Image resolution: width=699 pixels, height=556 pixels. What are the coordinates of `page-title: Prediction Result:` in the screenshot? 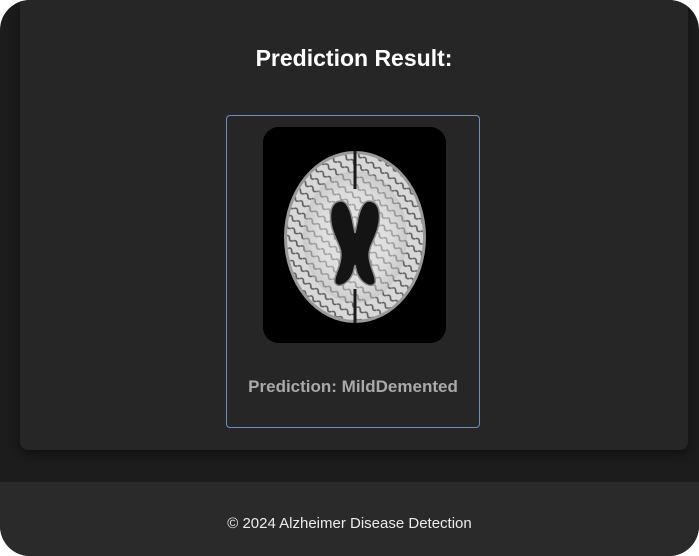 It's located at (354, 58).